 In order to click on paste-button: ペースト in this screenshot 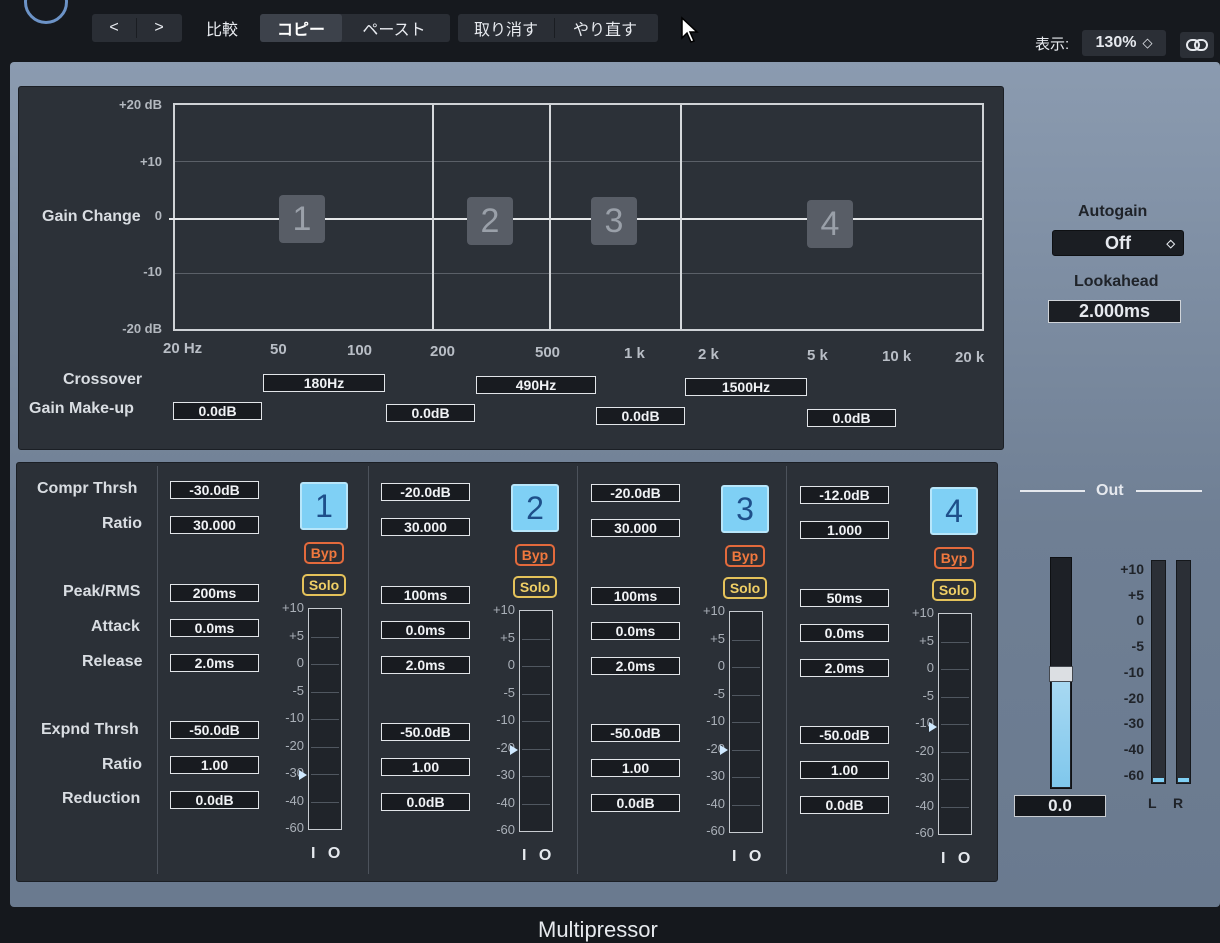, I will do `click(394, 28)`.